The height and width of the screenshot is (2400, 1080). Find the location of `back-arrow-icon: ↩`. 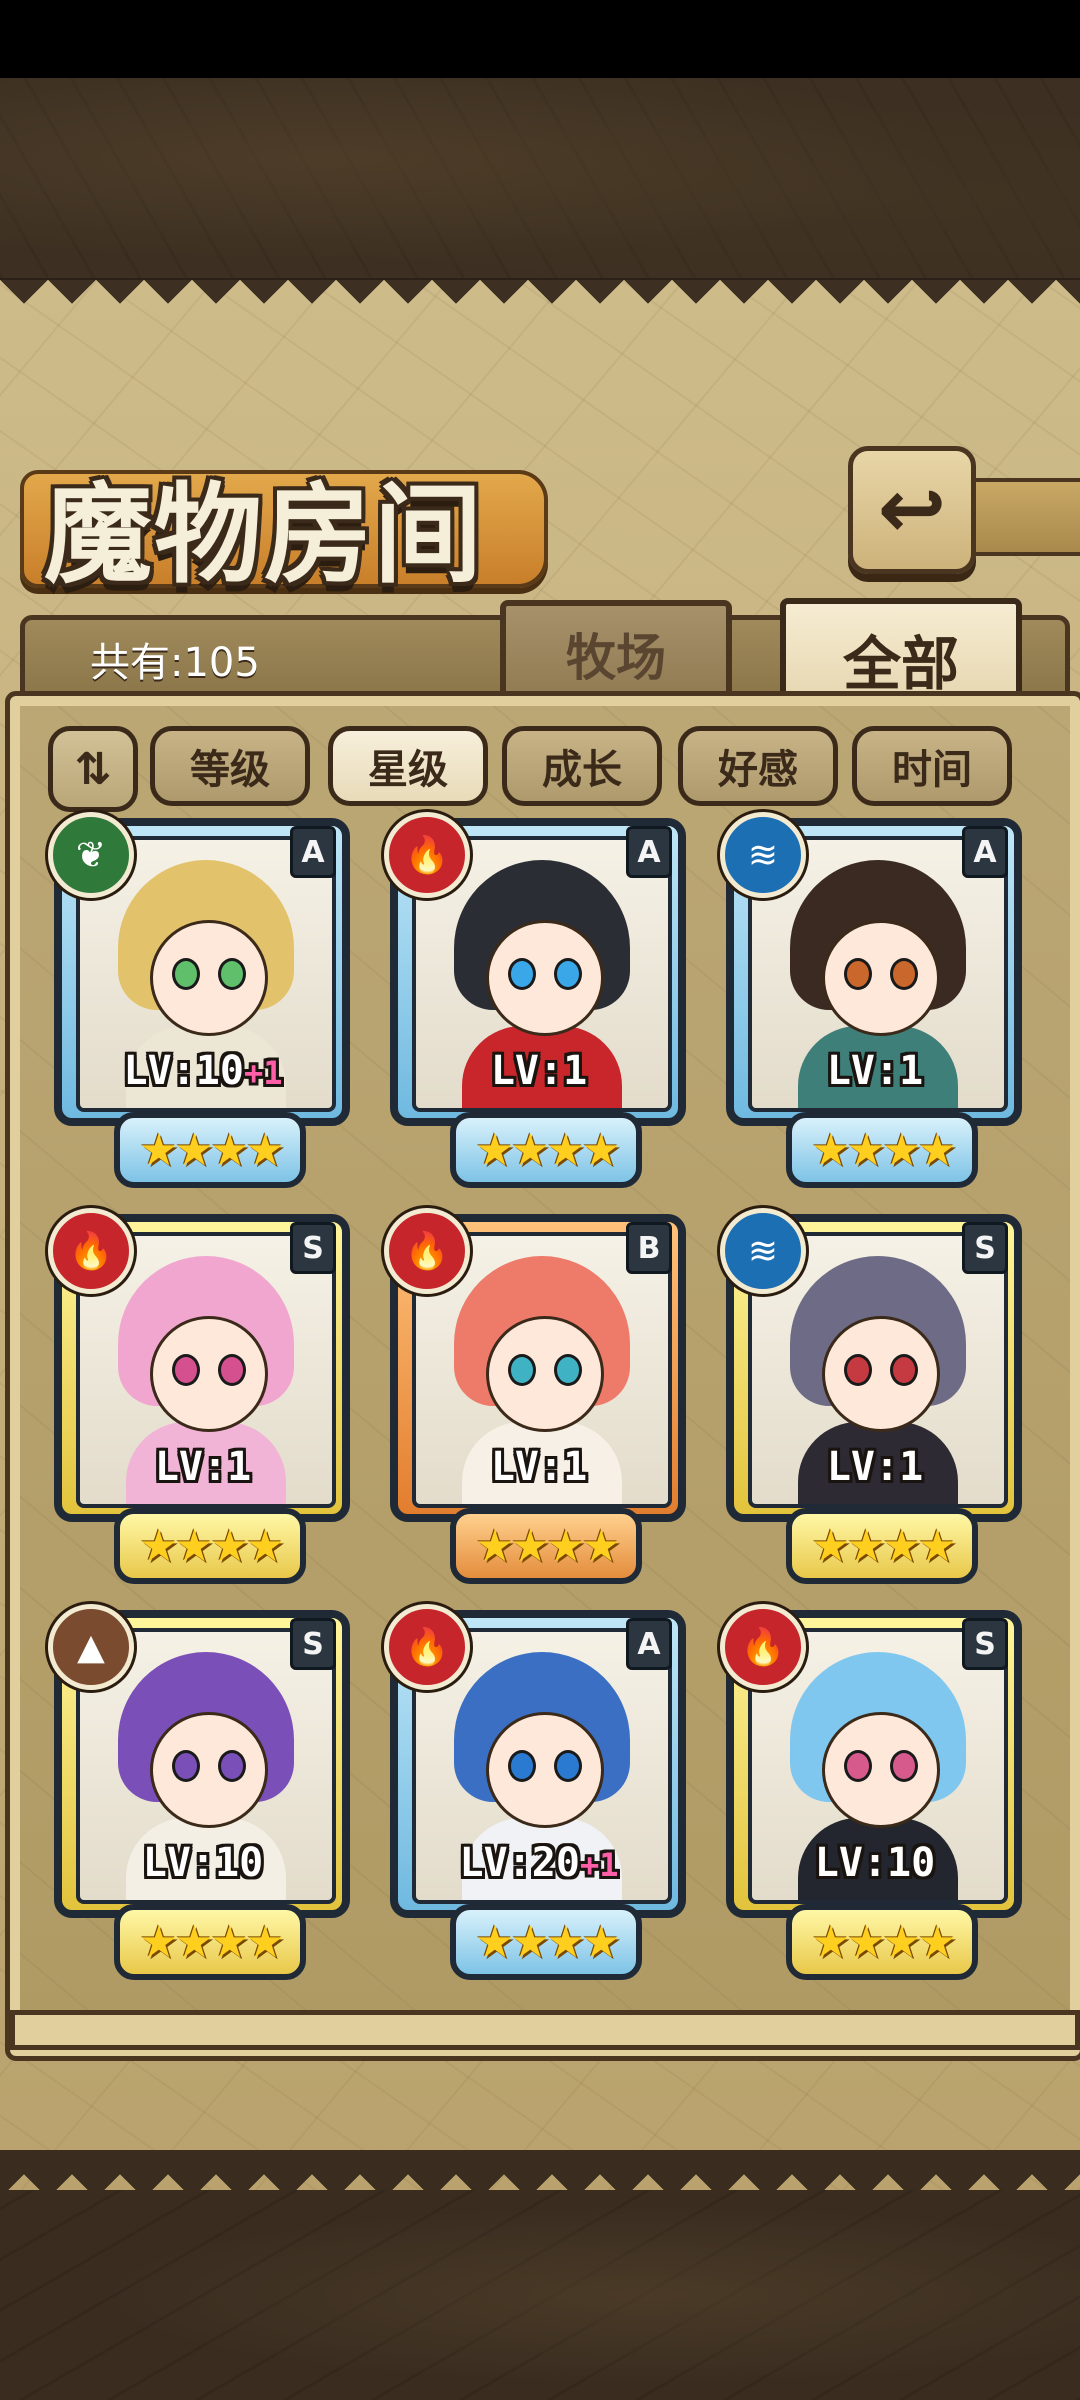

back-arrow-icon: ↩ is located at coordinates (912, 509).